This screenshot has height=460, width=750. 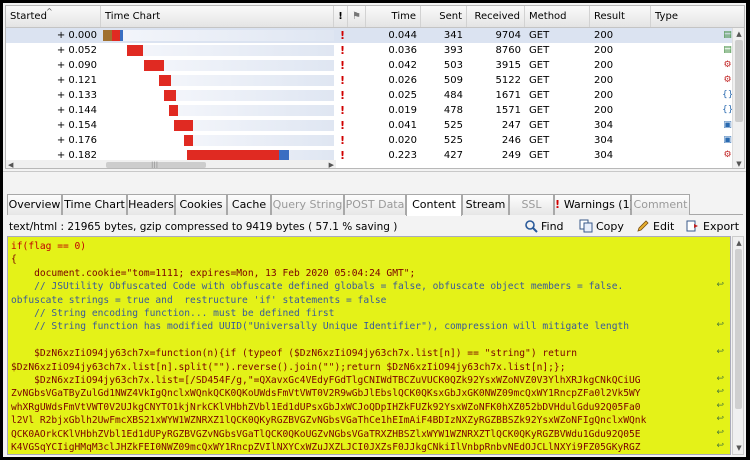 What do you see at coordinates (370, 125) in the screenshot?
I see `table-row: + 0.154! 0.041 525 247 GET 304 ▣` at bounding box center [370, 125].